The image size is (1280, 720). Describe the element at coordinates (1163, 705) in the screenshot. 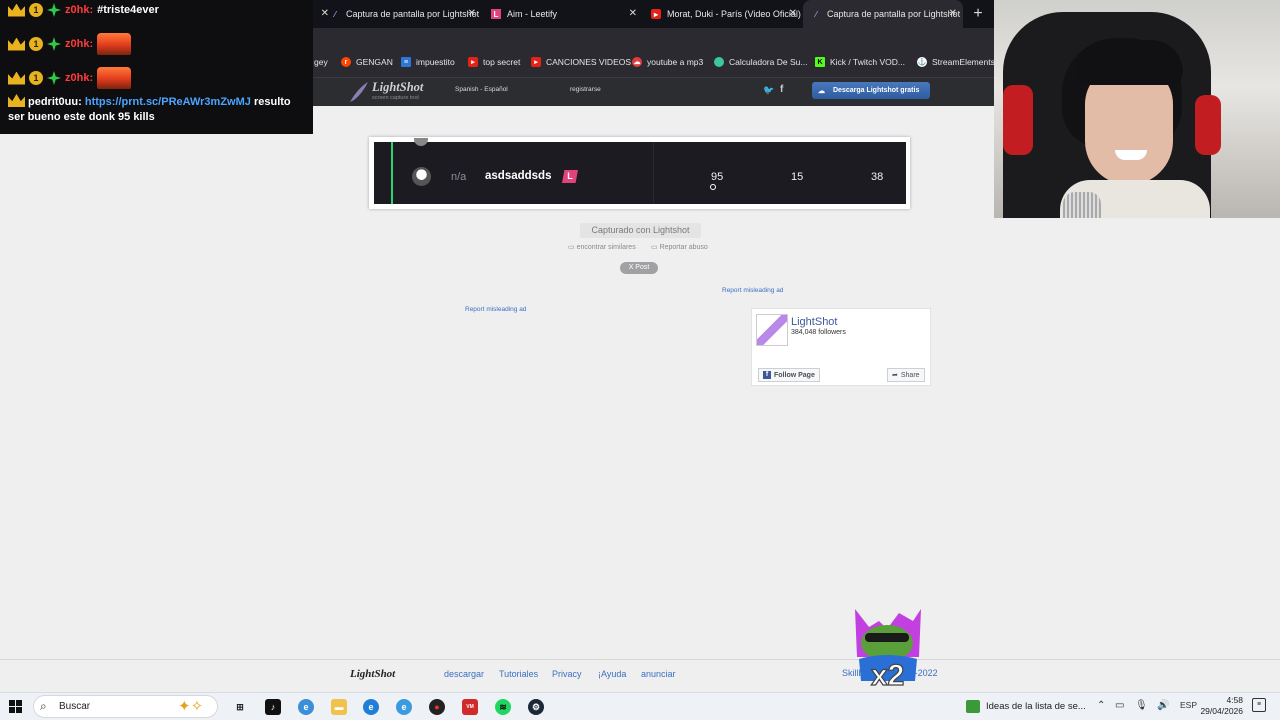

I see `volume-icon: 🔊` at that location.